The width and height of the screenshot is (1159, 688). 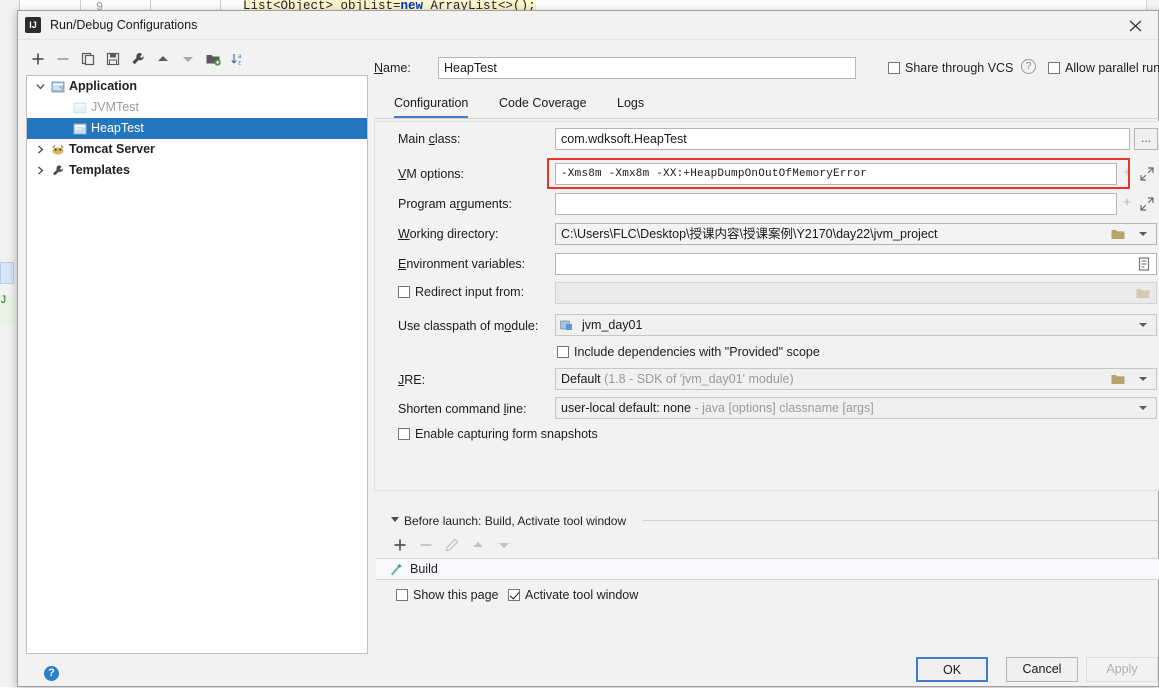 What do you see at coordinates (113, 59) in the screenshot?
I see `save-configuration-button` at bounding box center [113, 59].